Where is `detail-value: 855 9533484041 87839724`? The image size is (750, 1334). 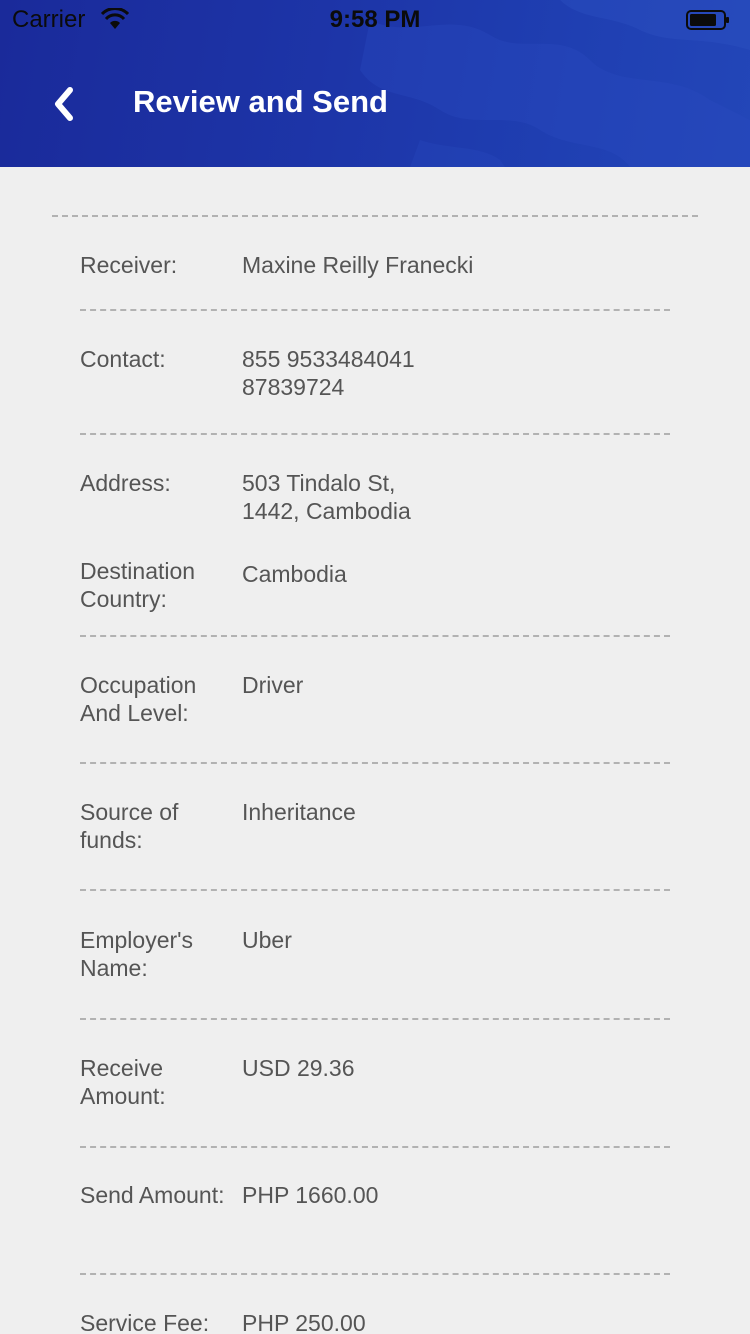 detail-value: 855 9533484041 87839724 is located at coordinates (452, 373).